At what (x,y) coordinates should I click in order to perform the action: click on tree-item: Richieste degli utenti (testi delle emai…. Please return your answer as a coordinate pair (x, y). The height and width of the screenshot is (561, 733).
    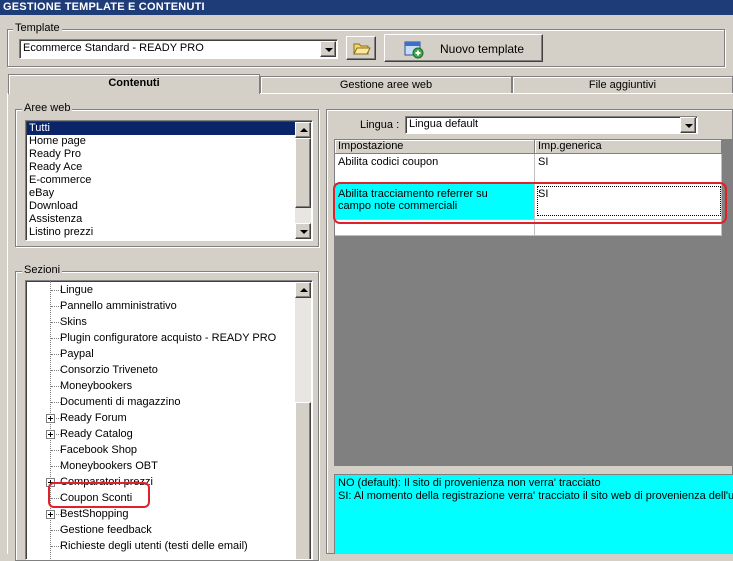
    Looking at the image, I should click on (160, 546).